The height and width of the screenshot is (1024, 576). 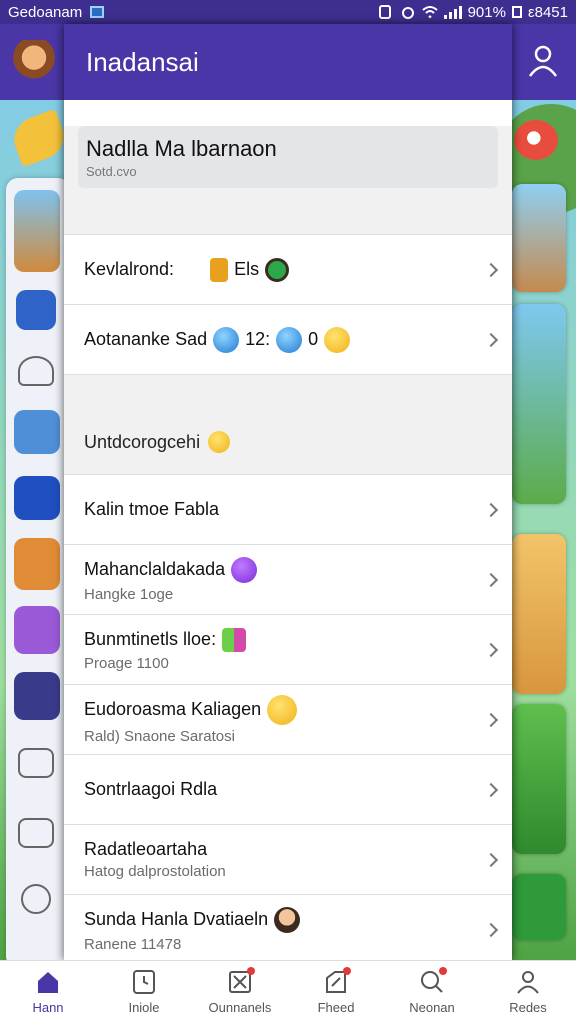 I want to click on list-item: Radatleoartaha Hatog dalprostolation, so click(x=288, y=859).